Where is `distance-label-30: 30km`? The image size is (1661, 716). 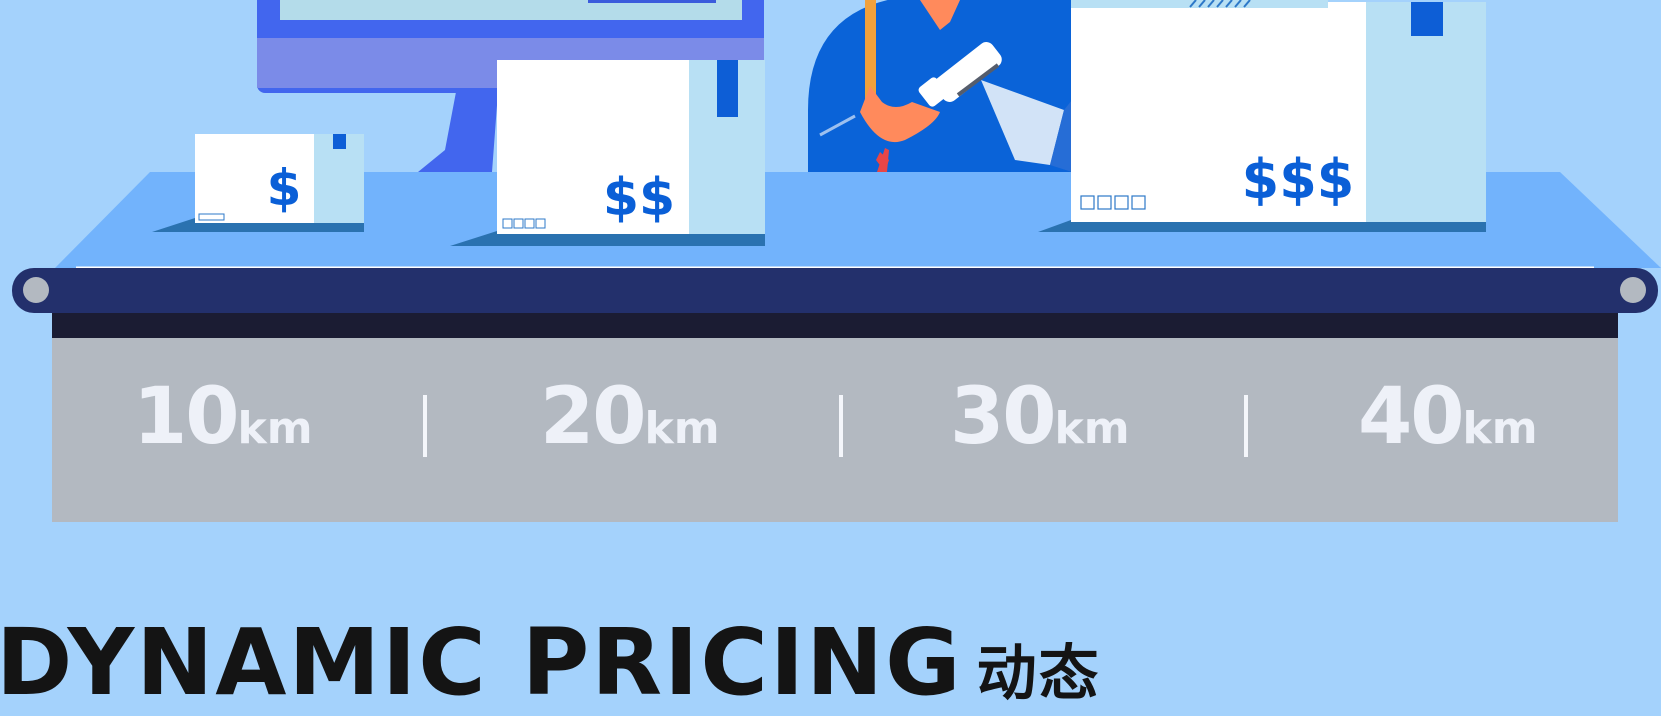 distance-label-30: 30km is located at coordinates (1040, 417).